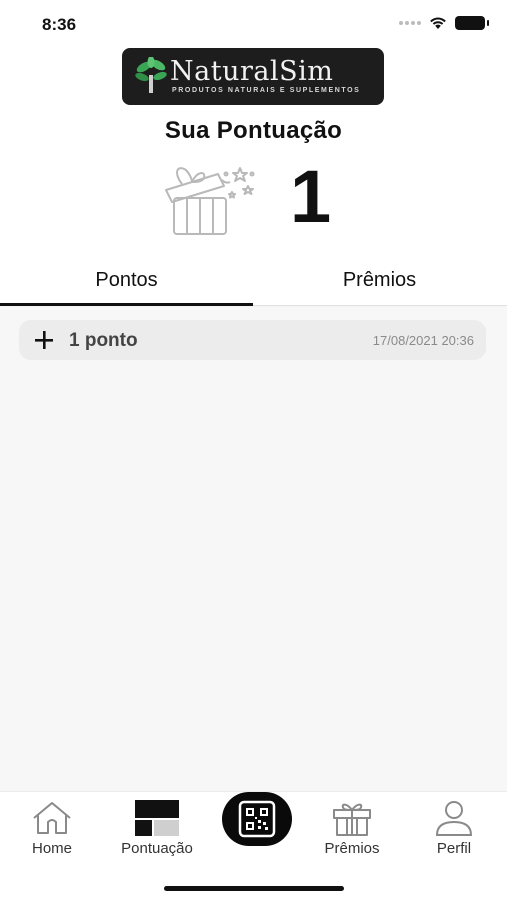 The width and height of the screenshot is (507, 900). Describe the element at coordinates (266, 90) in the screenshot. I see `brand-tagline: PRODUTOS NATURAIS E SUPLEMENTOS` at that location.